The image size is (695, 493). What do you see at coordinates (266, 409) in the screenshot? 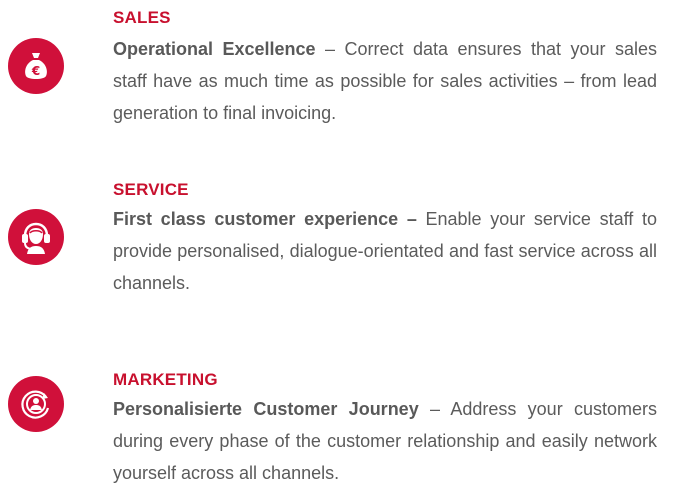
I see `marketing-lead: Personalisierte Customer Journey` at bounding box center [266, 409].